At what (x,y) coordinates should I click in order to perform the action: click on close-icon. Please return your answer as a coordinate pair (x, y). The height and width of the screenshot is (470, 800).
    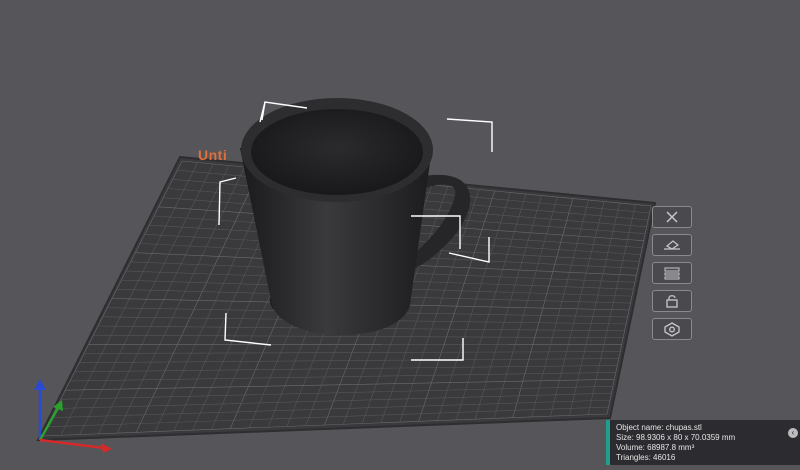
    Looking at the image, I should click on (672, 217).